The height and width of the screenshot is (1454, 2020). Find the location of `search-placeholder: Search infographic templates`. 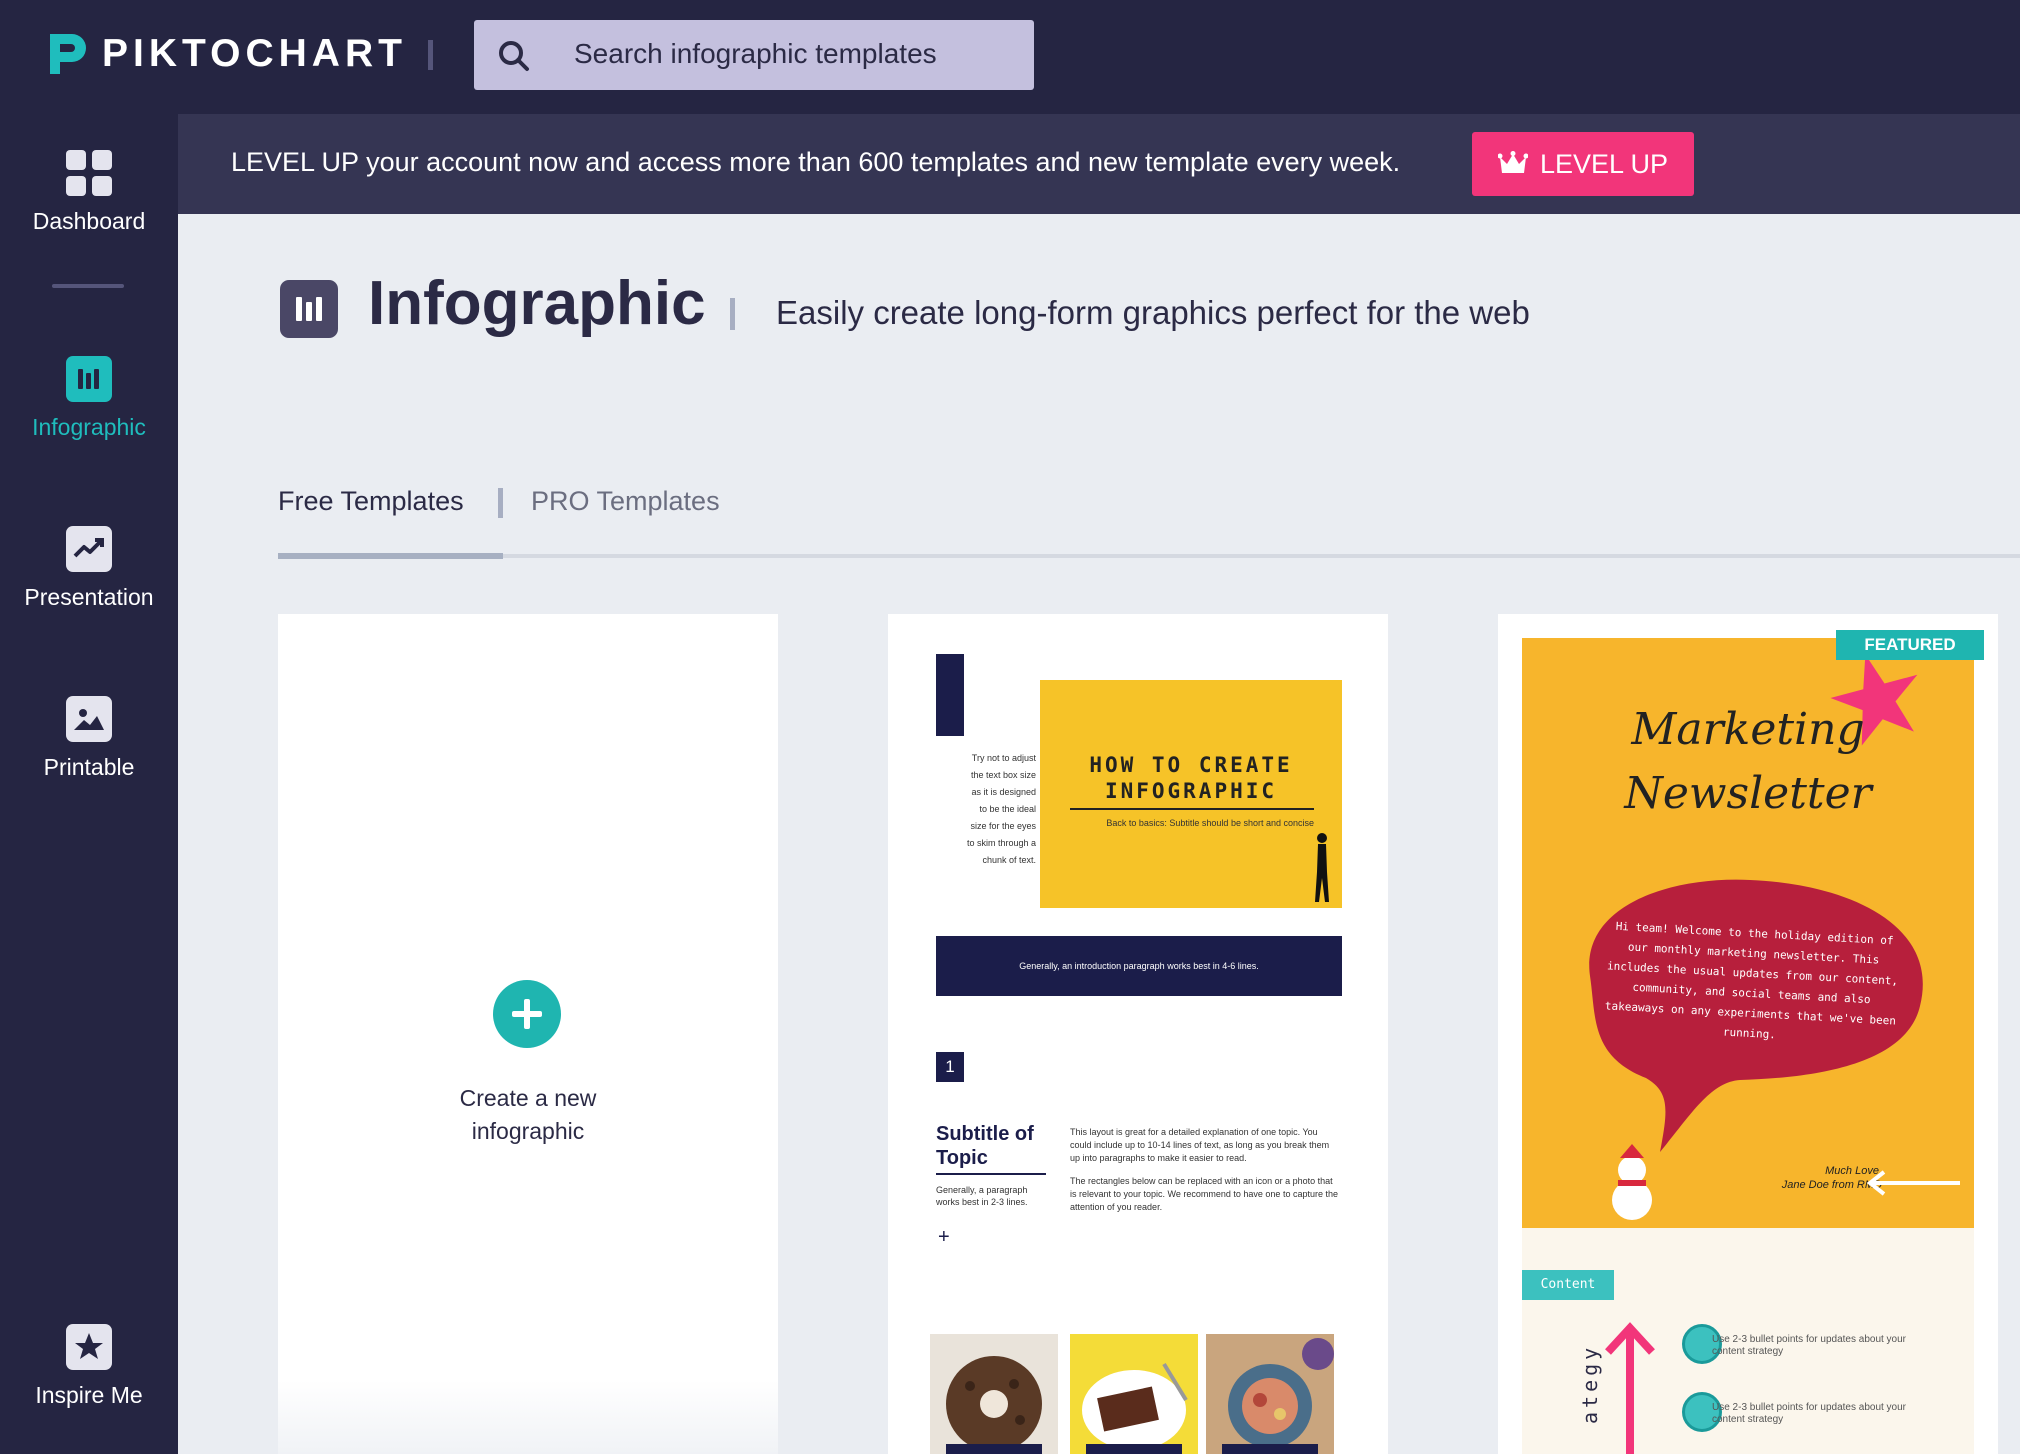

search-placeholder: Search infographic templates is located at coordinates (755, 53).